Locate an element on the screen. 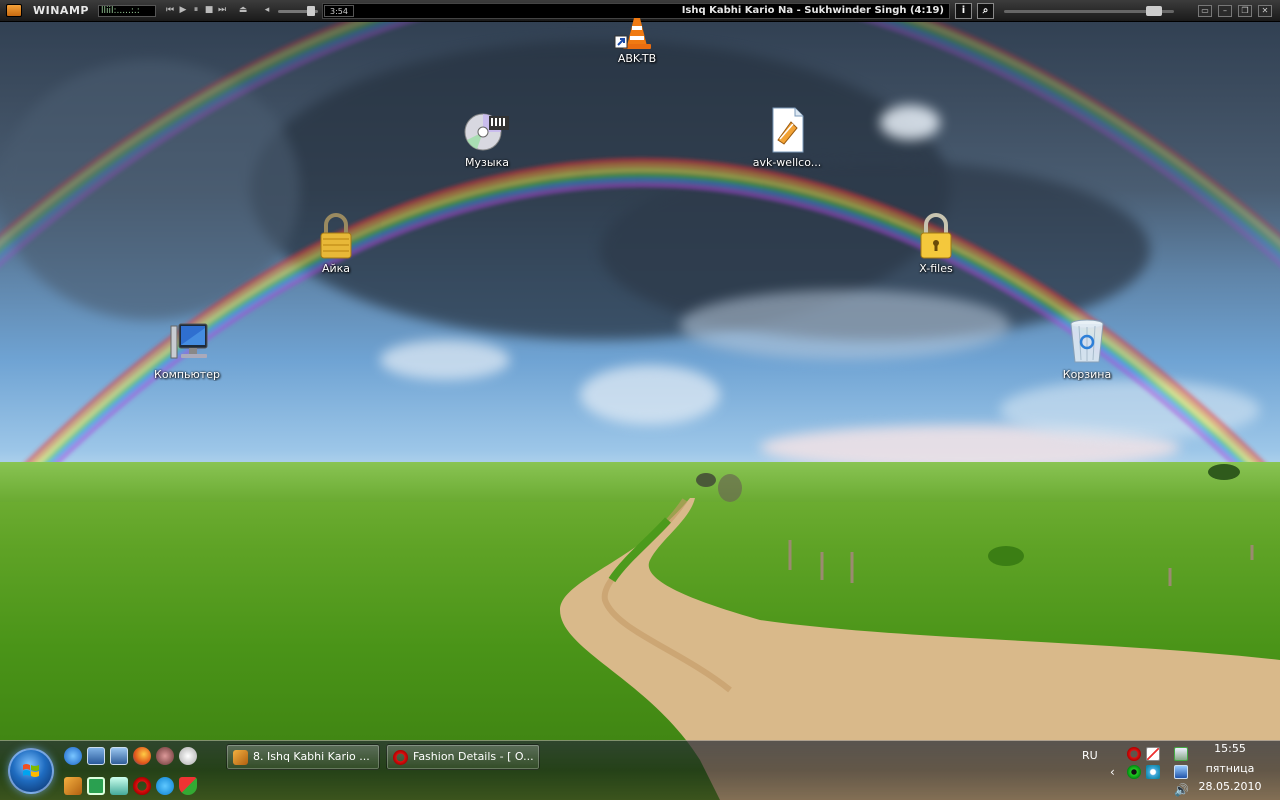 Image resolution: width=1280 pixels, height=800 pixels. usb-tray-icon is located at coordinates (1181, 754).